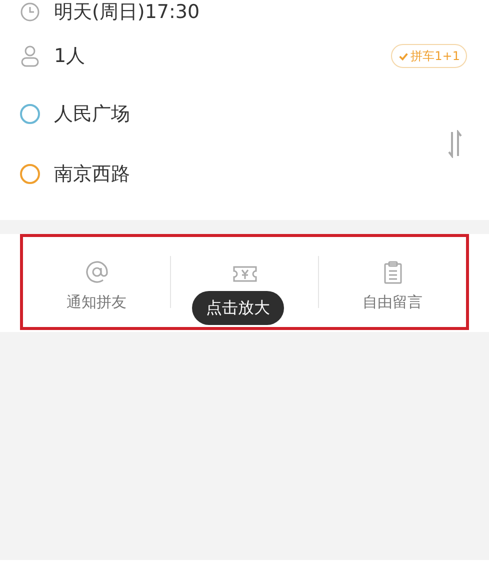 Image resolution: width=489 pixels, height=578 pixels. I want to click on departure-time: 明天(周日)17:30, so click(127, 12).